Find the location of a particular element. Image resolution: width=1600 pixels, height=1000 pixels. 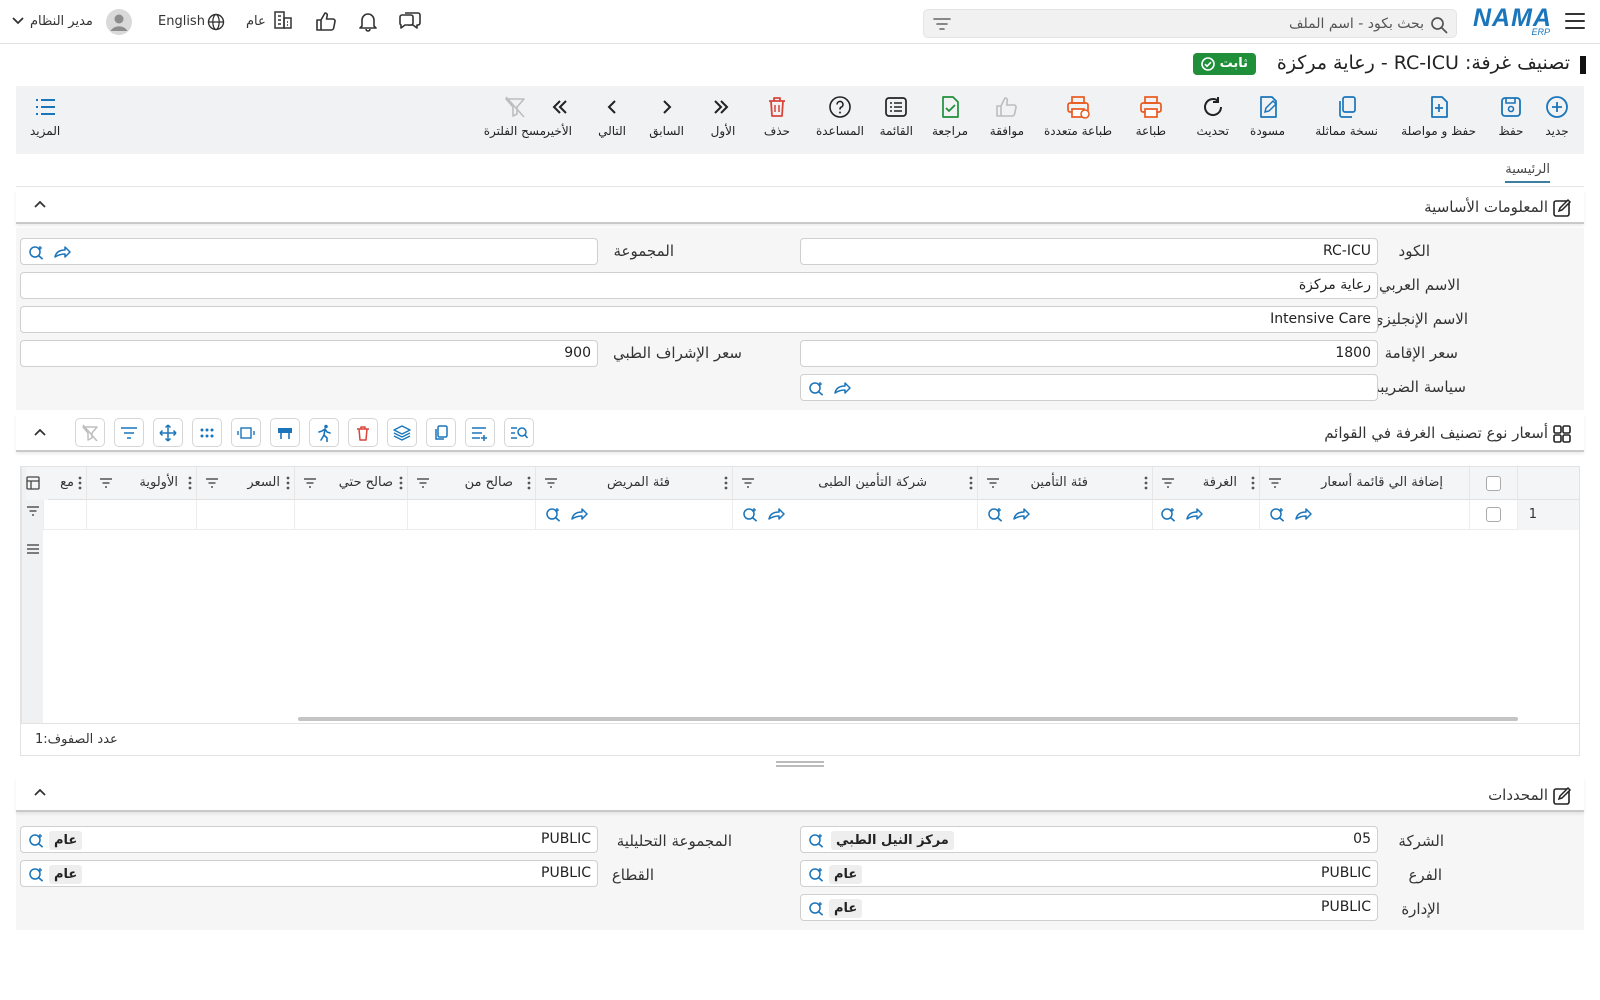

cell-insurance-class is located at coordinates (1064, 515).